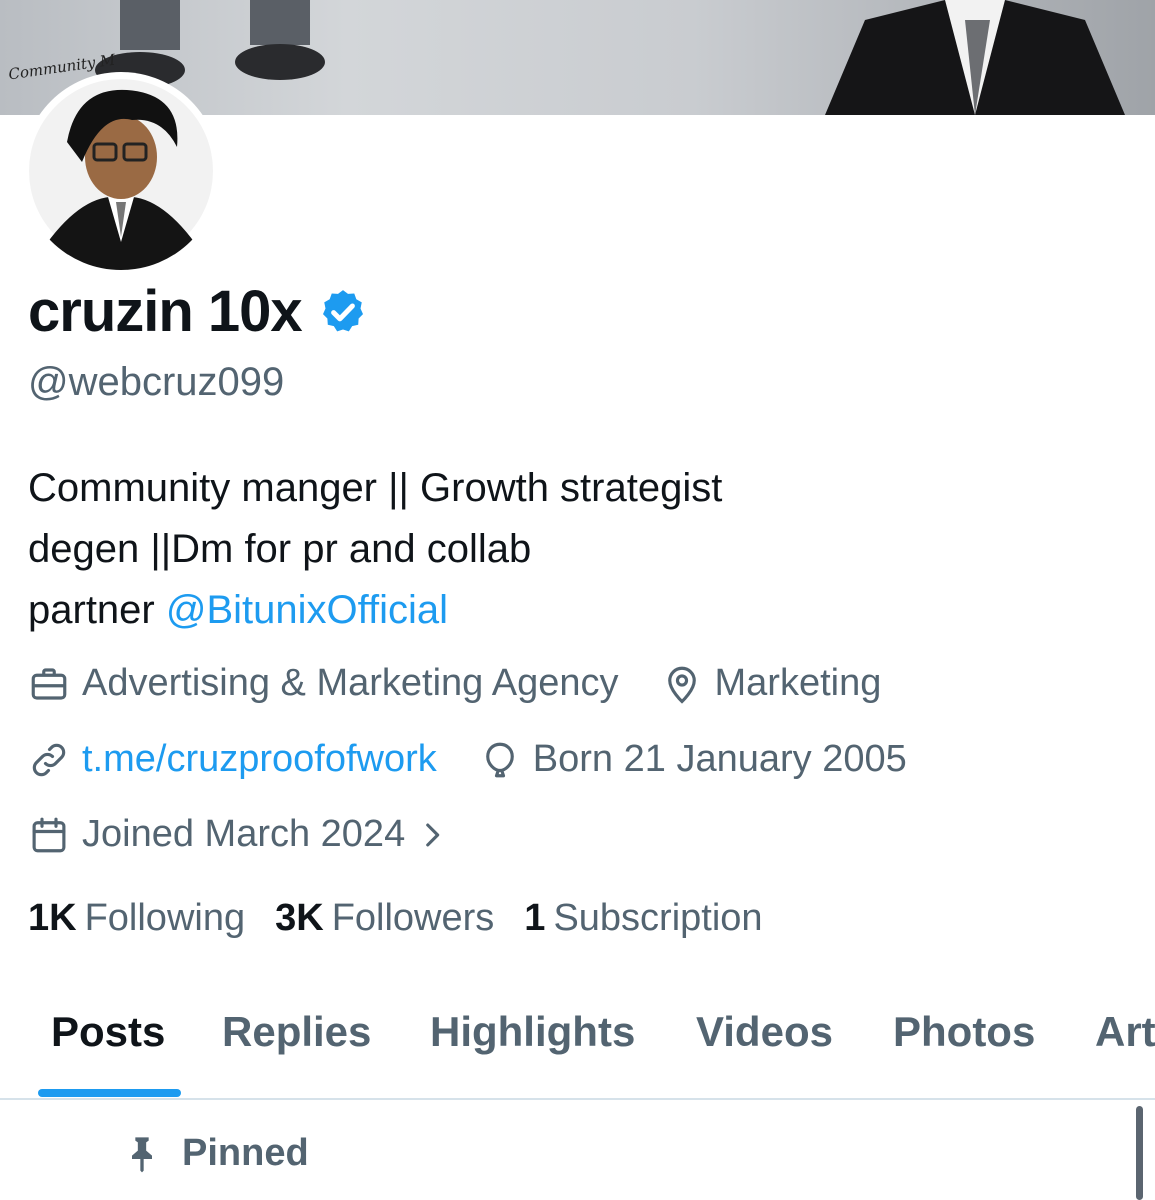  I want to click on joined-label: Joined March 2024, so click(244, 834).